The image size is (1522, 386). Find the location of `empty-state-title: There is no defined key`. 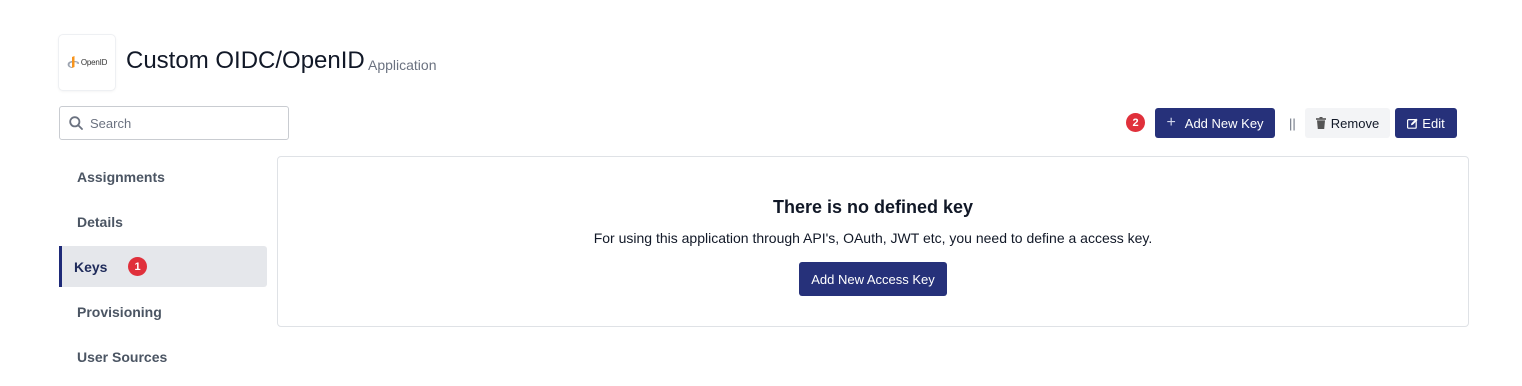

empty-state-title: There is no defined key is located at coordinates (873, 207).